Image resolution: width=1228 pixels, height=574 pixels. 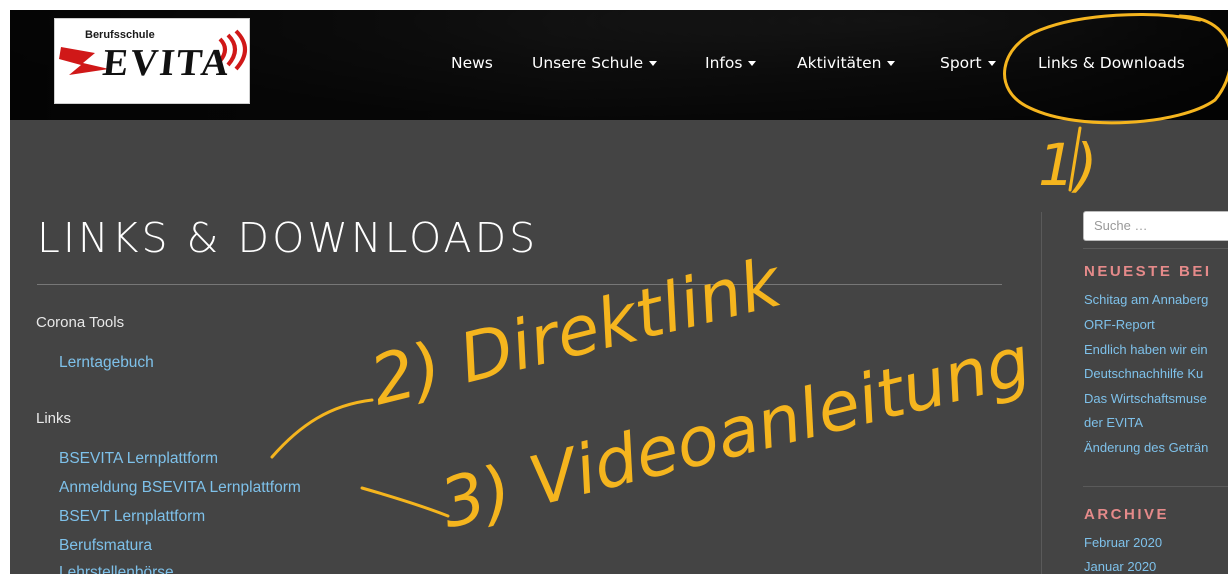 I want to click on circle-around-links-downloads, so click(x=1115, y=69).